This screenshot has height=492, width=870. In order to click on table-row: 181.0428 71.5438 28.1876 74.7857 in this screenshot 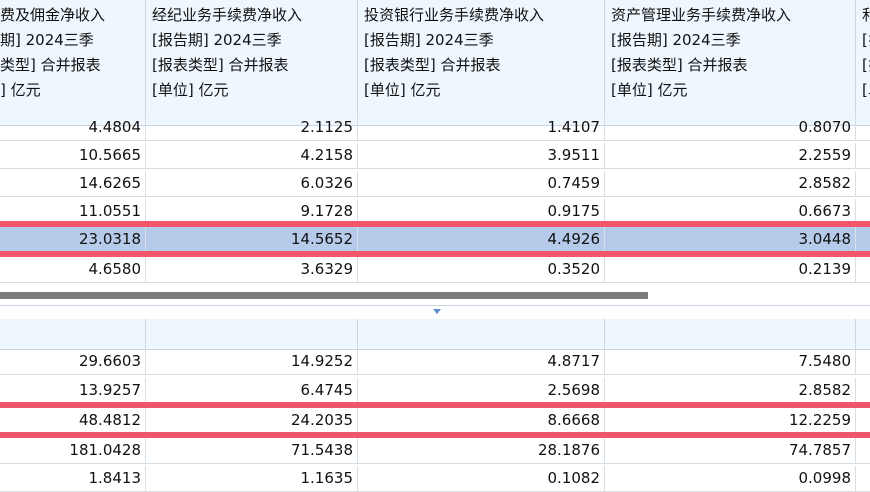, I will do `click(435, 451)`.